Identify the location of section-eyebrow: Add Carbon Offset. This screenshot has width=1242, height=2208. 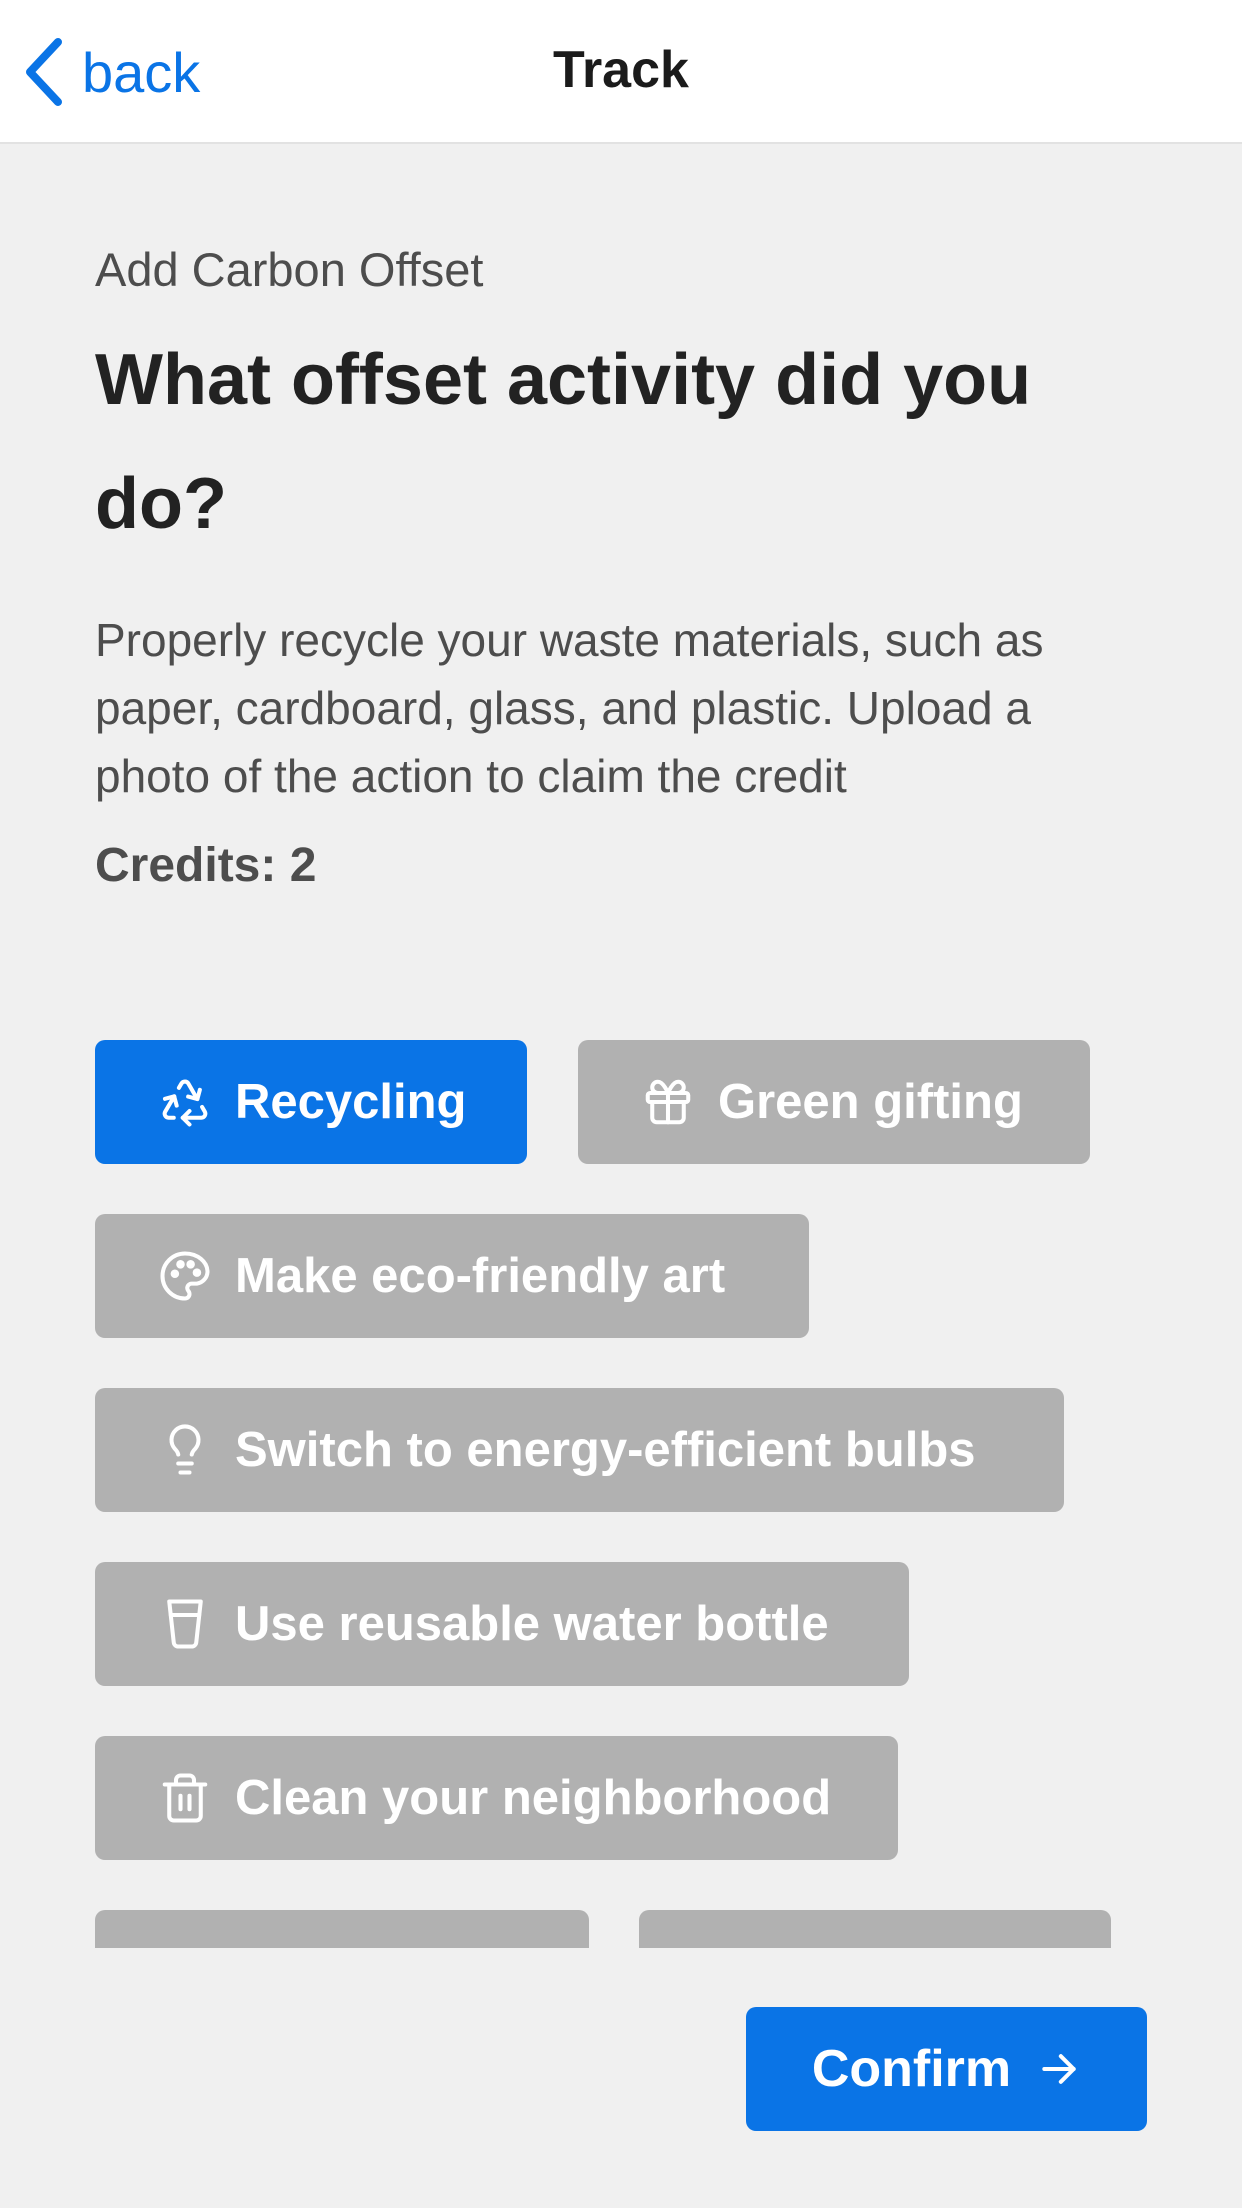
(289, 269).